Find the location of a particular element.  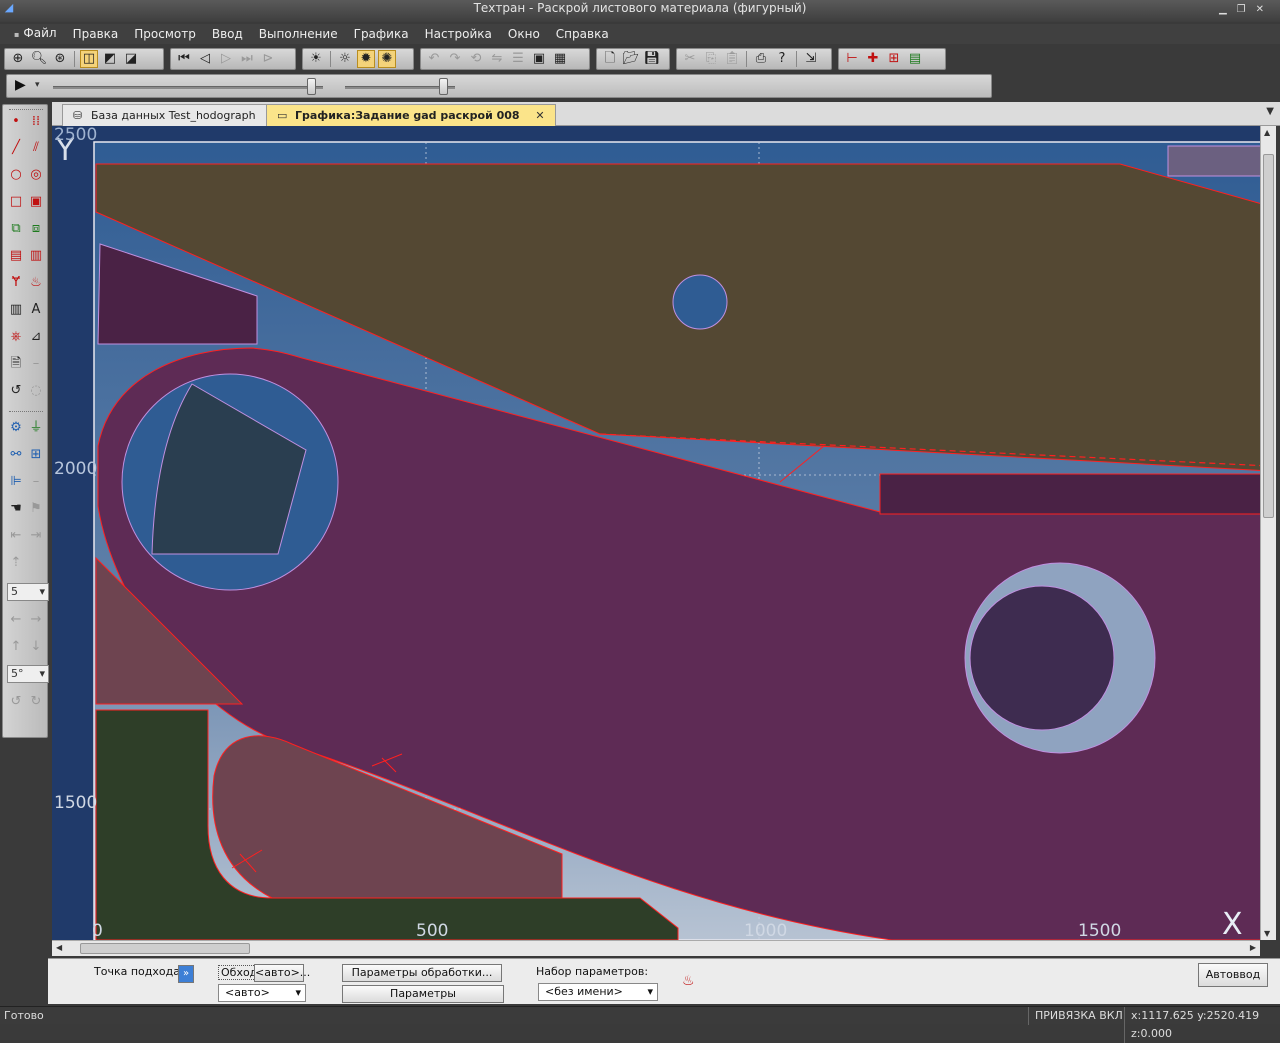

concentric-circle-icon: ◎ is located at coordinates (36, 175).